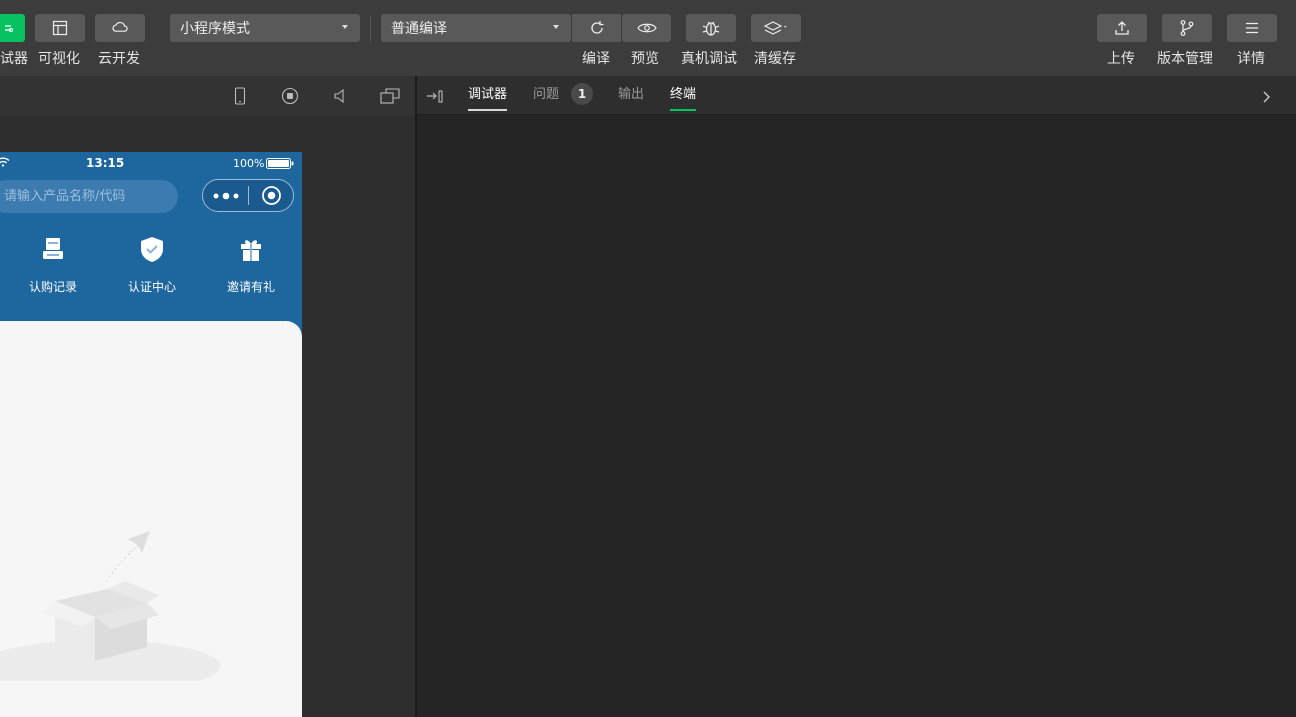  I want to click on quick-item-subscription-records: 认购记录, so click(53, 264).